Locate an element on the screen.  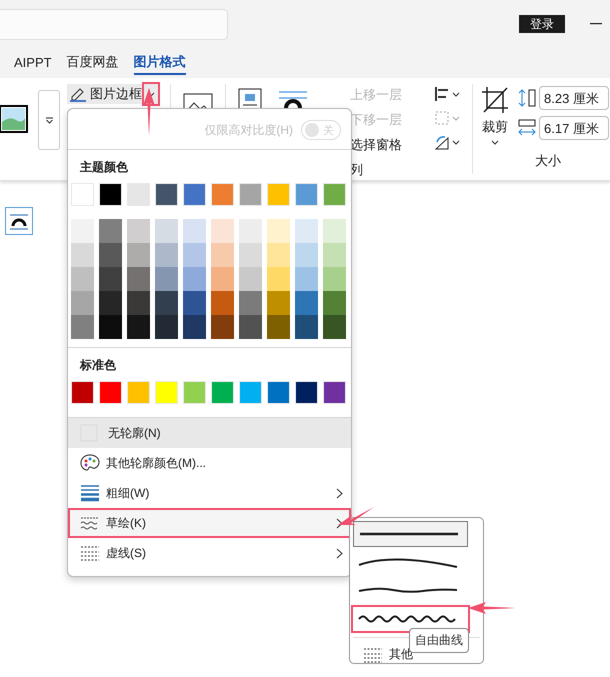
gallery-more-button is located at coordinates (49, 120).